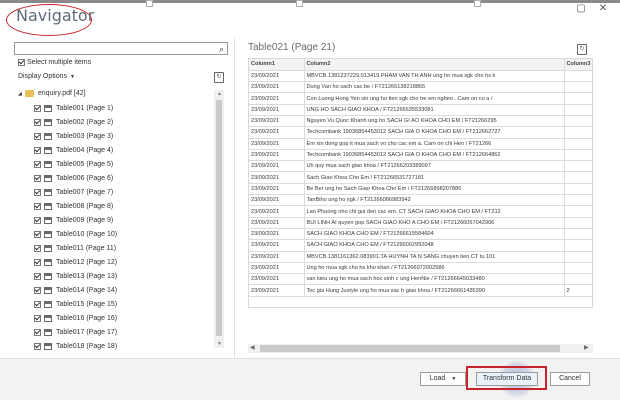  What do you see at coordinates (453, 379) in the screenshot?
I see `chevron-down-icon: ▼` at bounding box center [453, 379].